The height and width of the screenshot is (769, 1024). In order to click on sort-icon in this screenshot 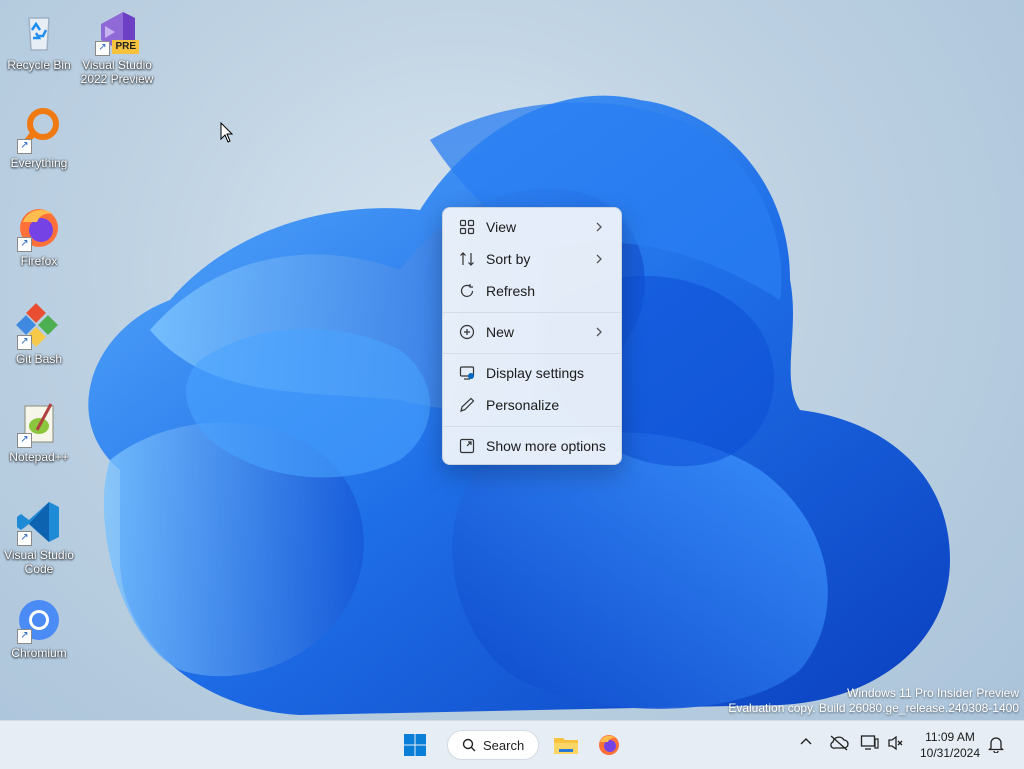, I will do `click(467, 259)`.